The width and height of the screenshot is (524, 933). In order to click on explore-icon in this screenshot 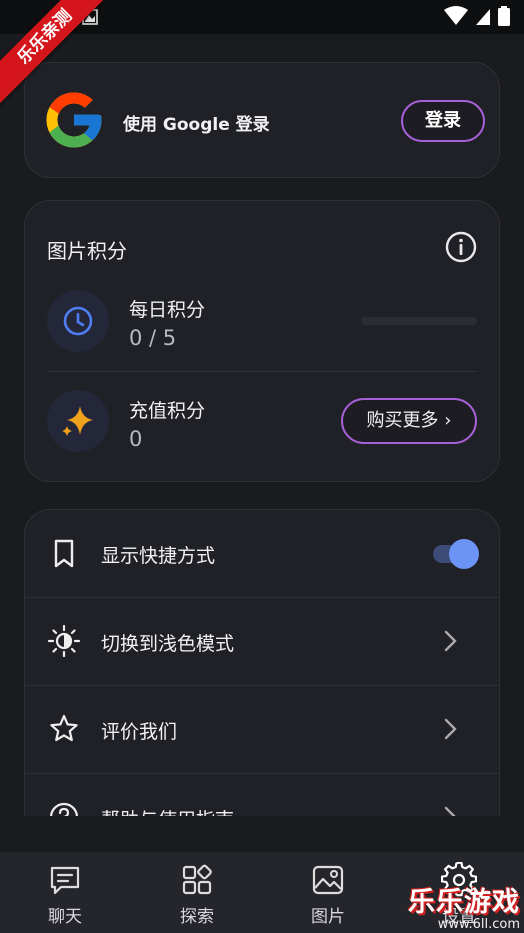, I will do `click(197, 879)`.